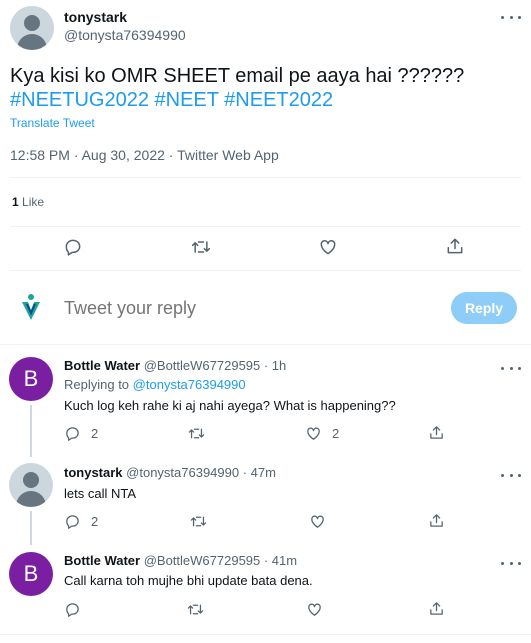  Describe the element at coordinates (15, 202) in the screenshot. I see `likes-count: 1` at that location.